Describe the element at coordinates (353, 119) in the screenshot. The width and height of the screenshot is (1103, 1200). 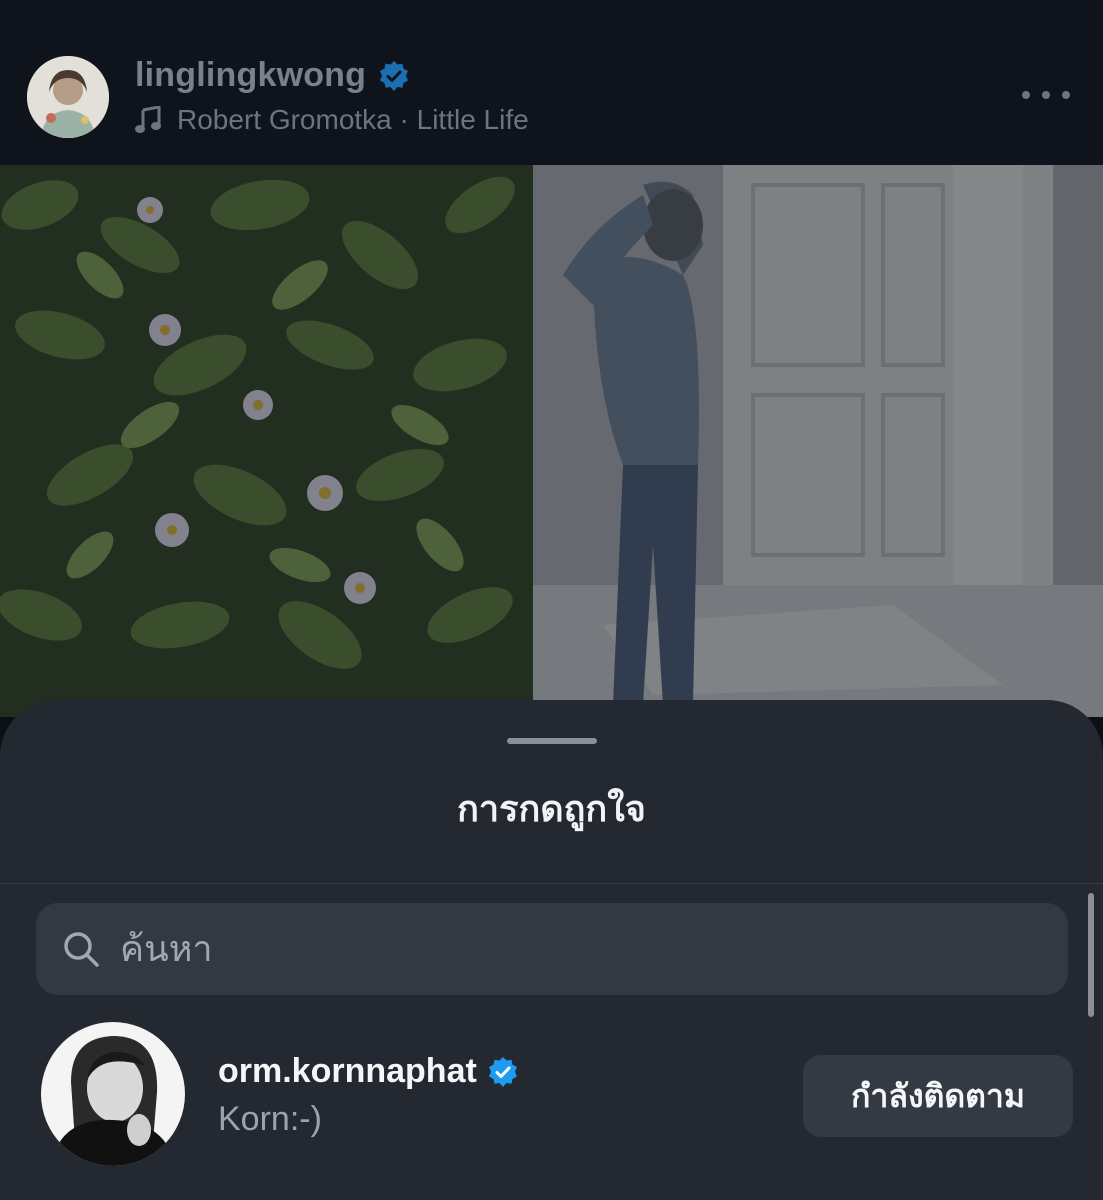
I see `post-audio-label: Robert Gromotka · Little Life` at that location.